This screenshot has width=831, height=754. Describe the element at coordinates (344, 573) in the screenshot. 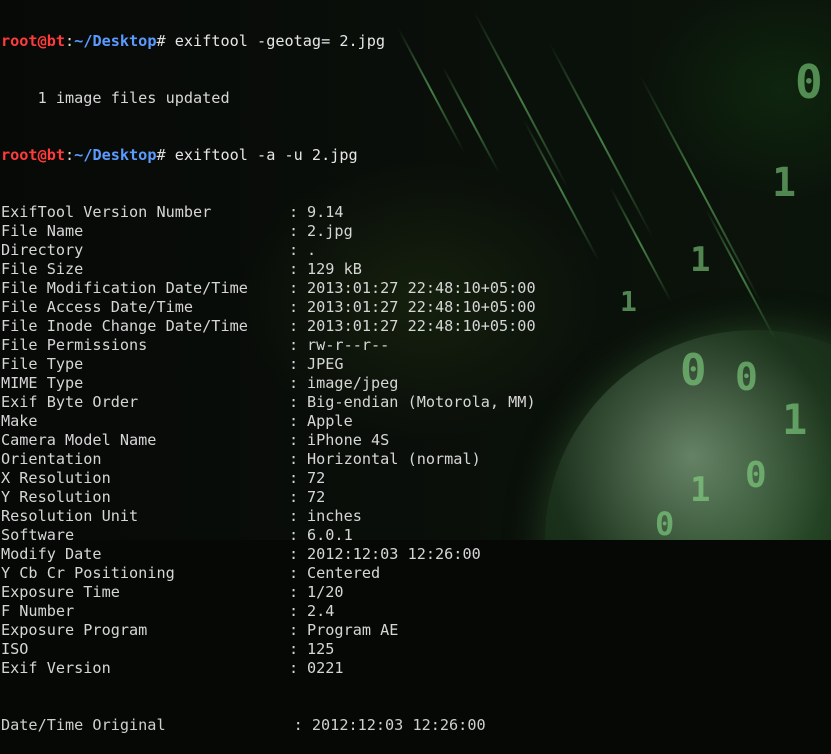

I see `exif-value: Centered` at that location.